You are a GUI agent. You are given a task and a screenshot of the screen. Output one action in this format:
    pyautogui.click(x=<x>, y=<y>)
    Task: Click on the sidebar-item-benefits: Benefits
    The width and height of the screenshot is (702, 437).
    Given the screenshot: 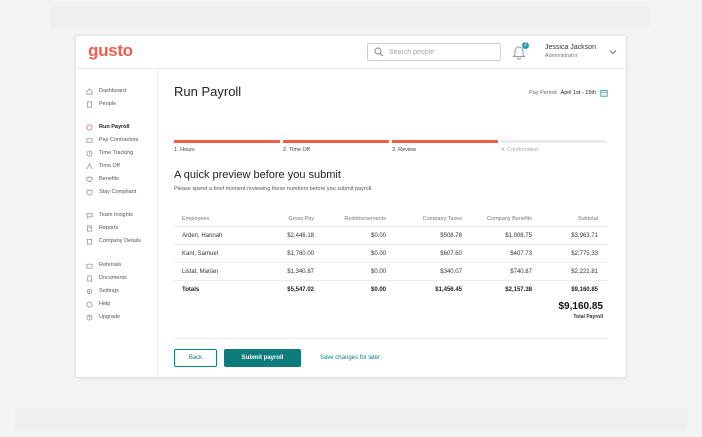 What is the action you would take?
    pyautogui.click(x=102, y=179)
    